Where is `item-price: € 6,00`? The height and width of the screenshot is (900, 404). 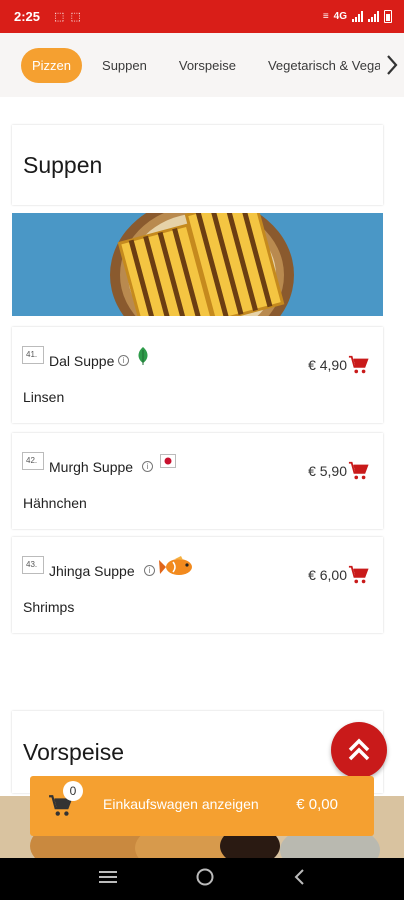
item-price: € 6,00 is located at coordinates (327, 575).